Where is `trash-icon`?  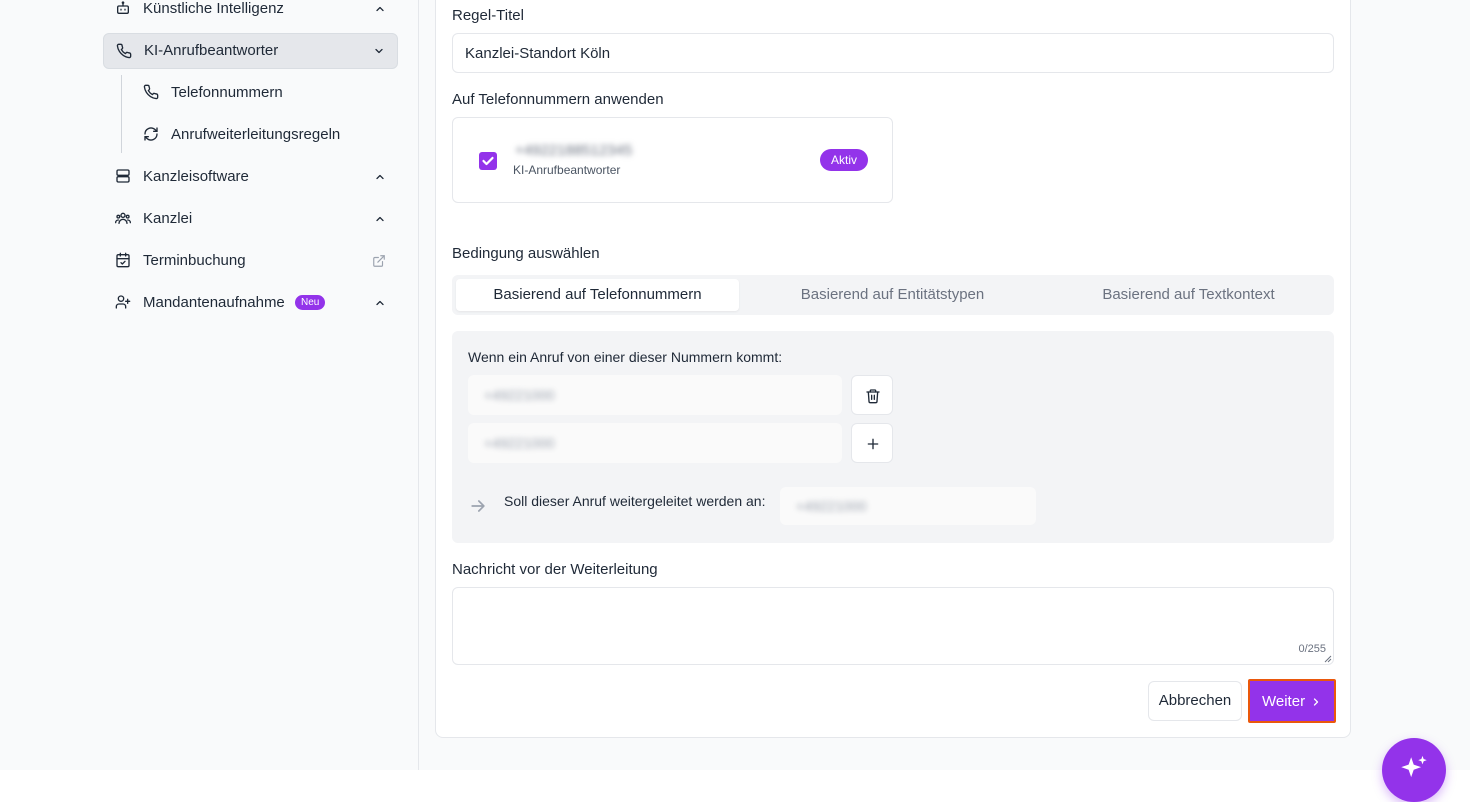 trash-icon is located at coordinates (873, 396).